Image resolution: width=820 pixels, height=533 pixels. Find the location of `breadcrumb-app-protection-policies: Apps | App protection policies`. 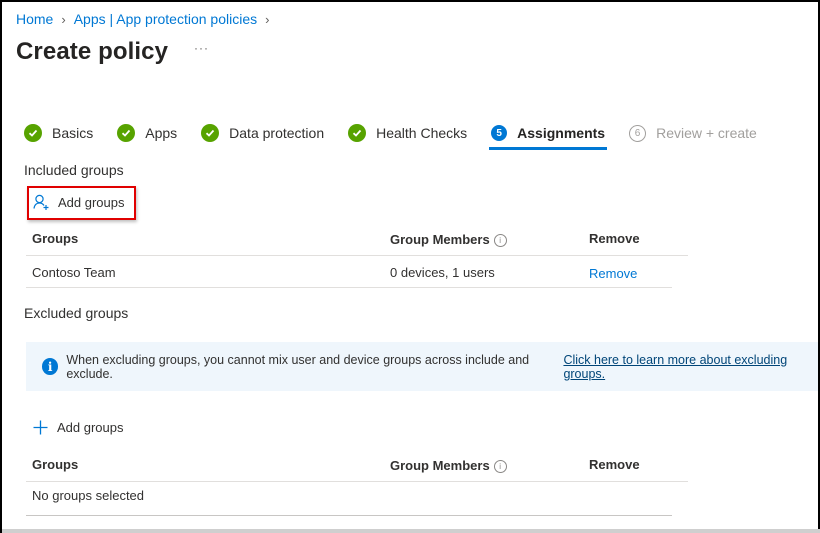

breadcrumb-app-protection-policies: Apps | App protection policies is located at coordinates (165, 19).